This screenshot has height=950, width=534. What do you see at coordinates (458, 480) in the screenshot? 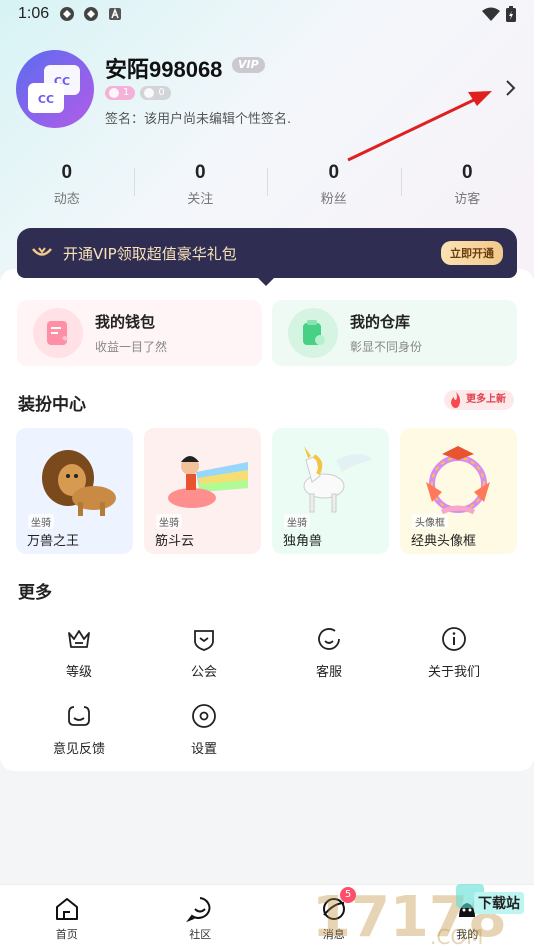
I see `avatar-frame-image` at bounding box center [458, 480].